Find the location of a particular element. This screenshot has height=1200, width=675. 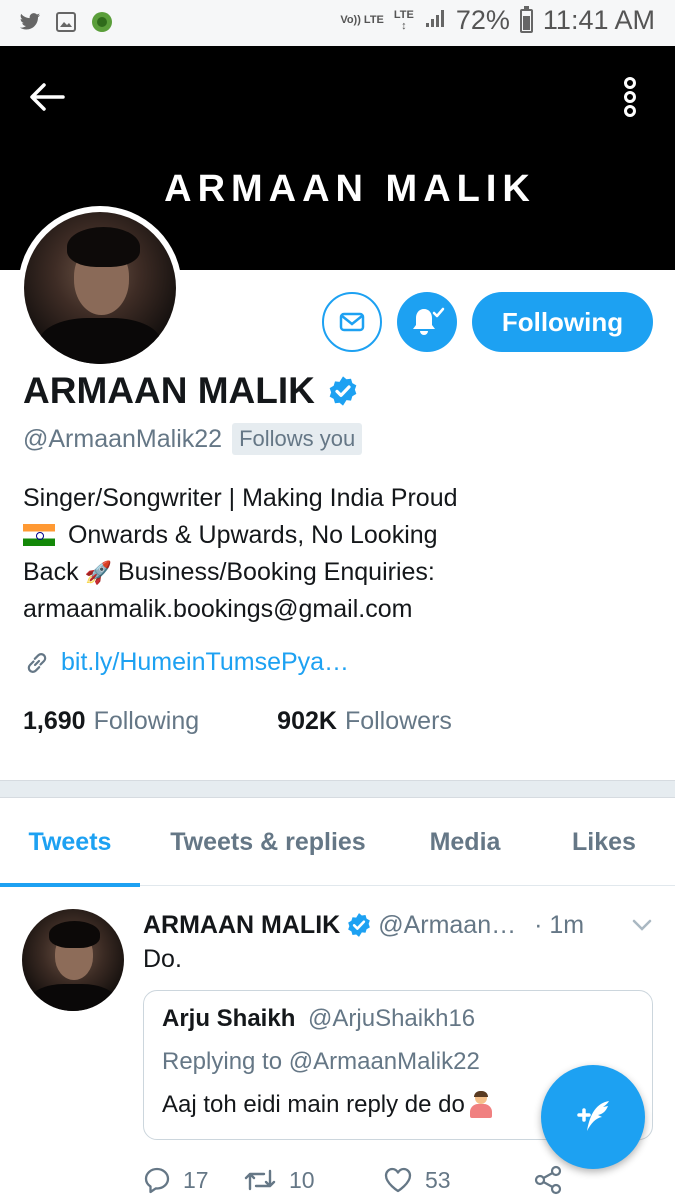

followers-label: Followers is located at coordinates (398, 721).